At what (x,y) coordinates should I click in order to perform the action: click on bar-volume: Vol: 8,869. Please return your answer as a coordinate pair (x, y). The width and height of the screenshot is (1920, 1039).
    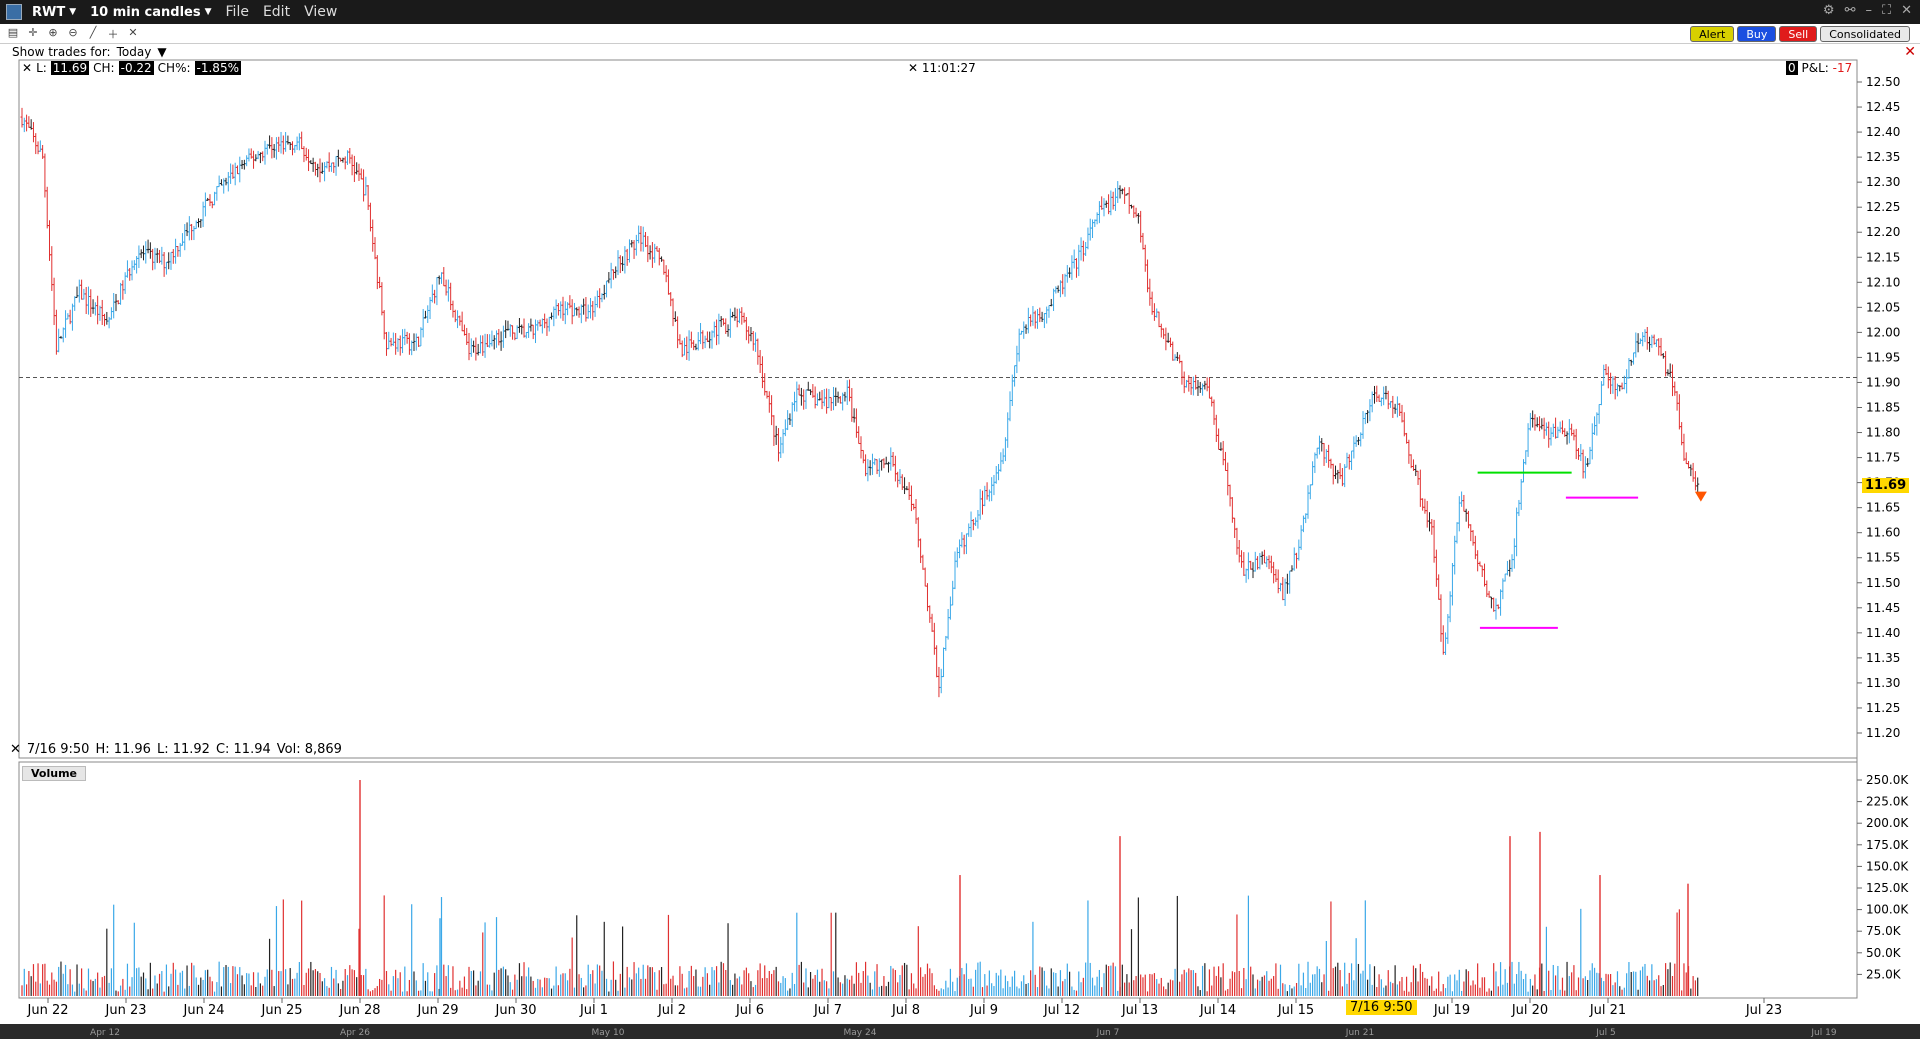
    Looking at the image, I should click on (309, 749).